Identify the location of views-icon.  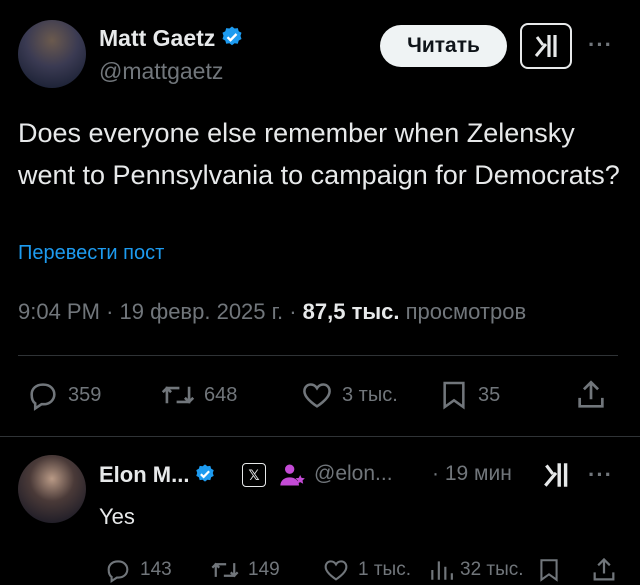
(442, 570).